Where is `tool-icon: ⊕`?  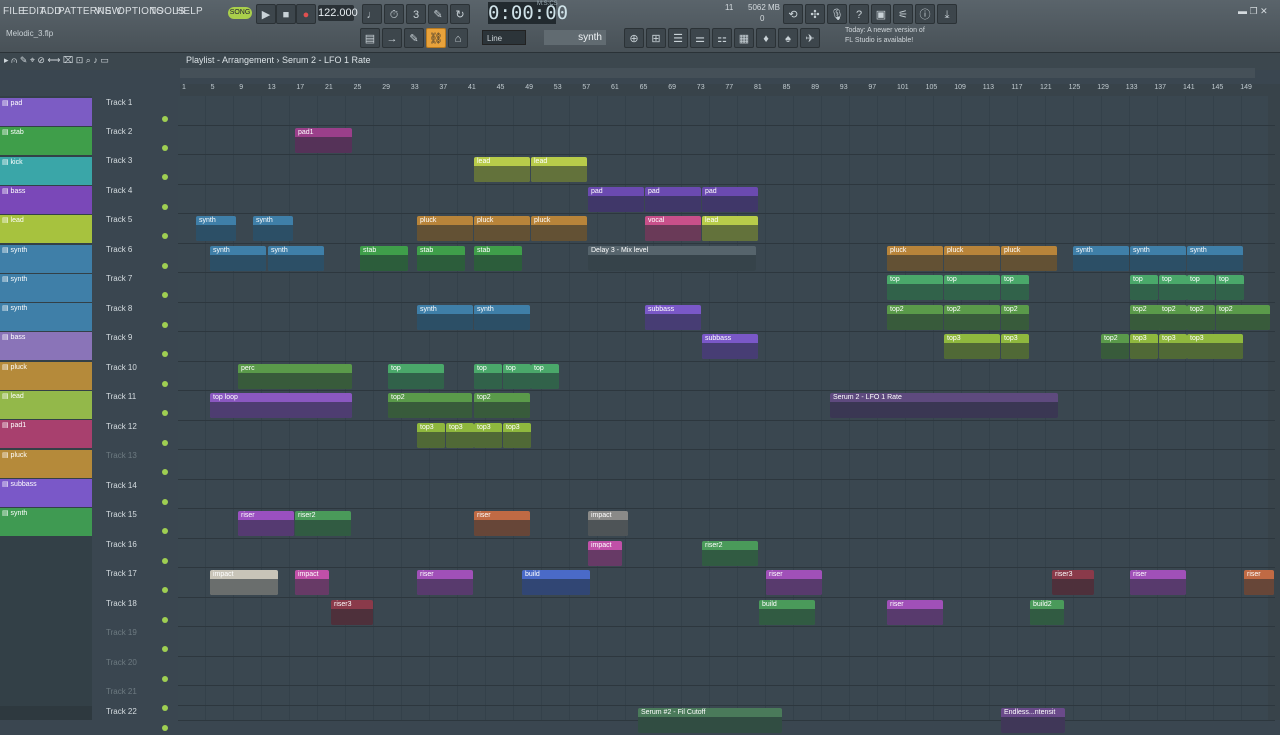 tool-icon: ⊕ is located at coordinates (634, 38).